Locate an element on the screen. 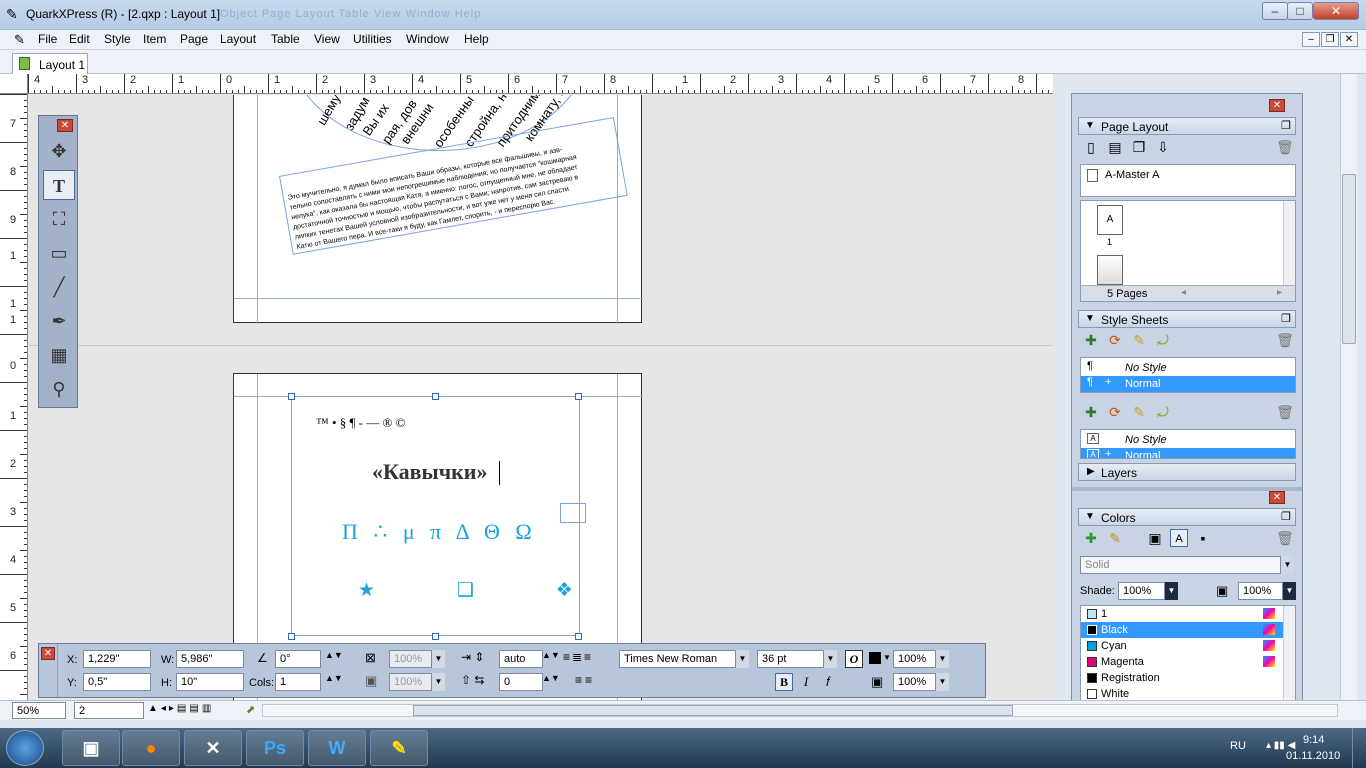  box-icon: ▭ is located at coordinates (59, 253).